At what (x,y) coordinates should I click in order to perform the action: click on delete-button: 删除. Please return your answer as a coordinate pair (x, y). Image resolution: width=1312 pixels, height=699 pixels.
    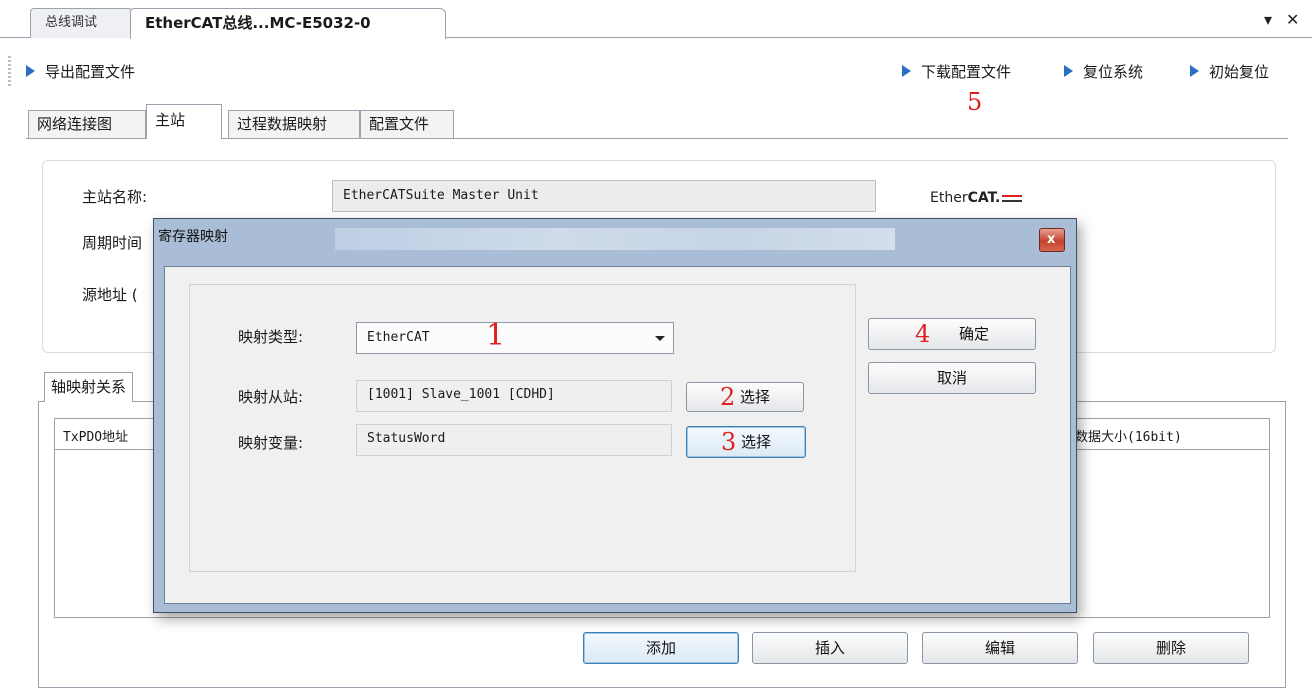
    Looking at the image, I should click on (1171, 648).